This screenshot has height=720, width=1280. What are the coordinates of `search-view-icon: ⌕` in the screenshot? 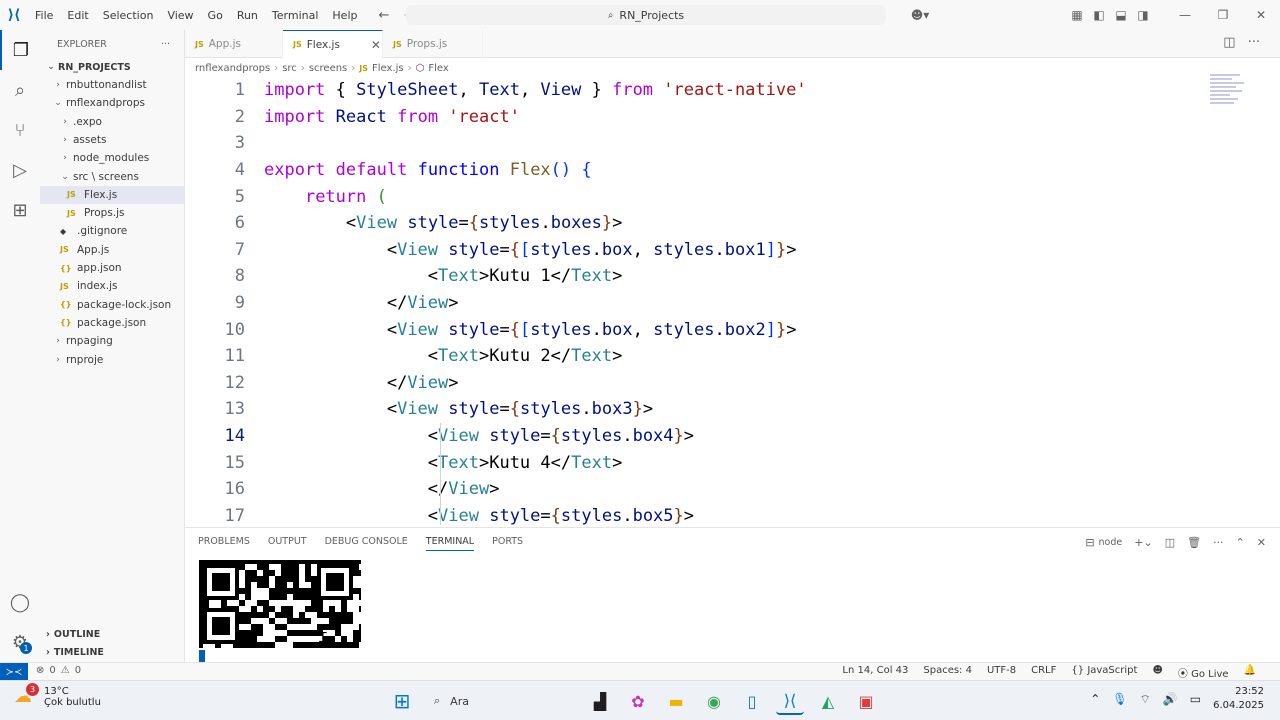 It's located at (20, 90).